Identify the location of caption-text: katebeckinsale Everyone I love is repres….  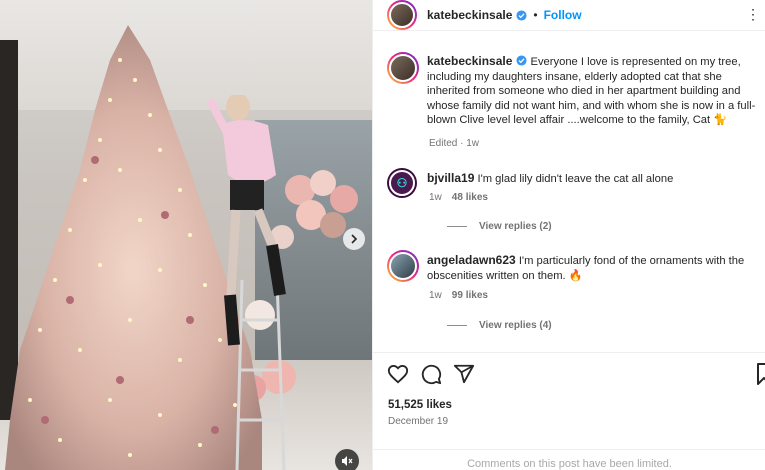
(594, 91).